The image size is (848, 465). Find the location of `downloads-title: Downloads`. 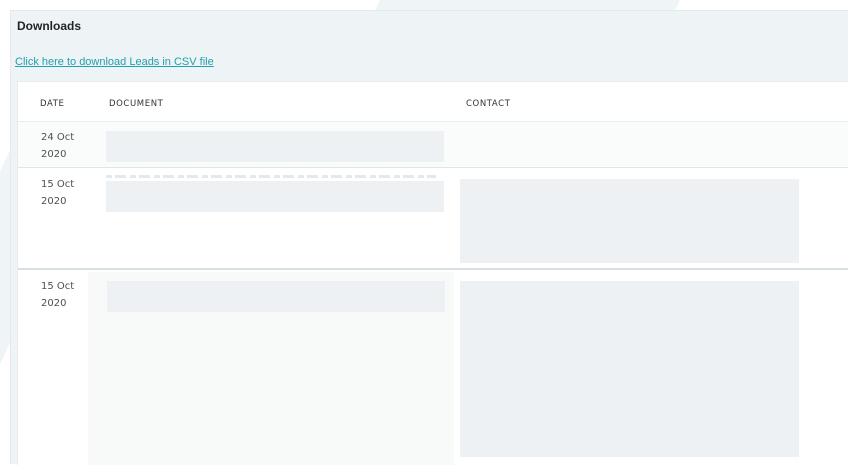

downloads-title: Downloads is located at coordinates (49, 26).